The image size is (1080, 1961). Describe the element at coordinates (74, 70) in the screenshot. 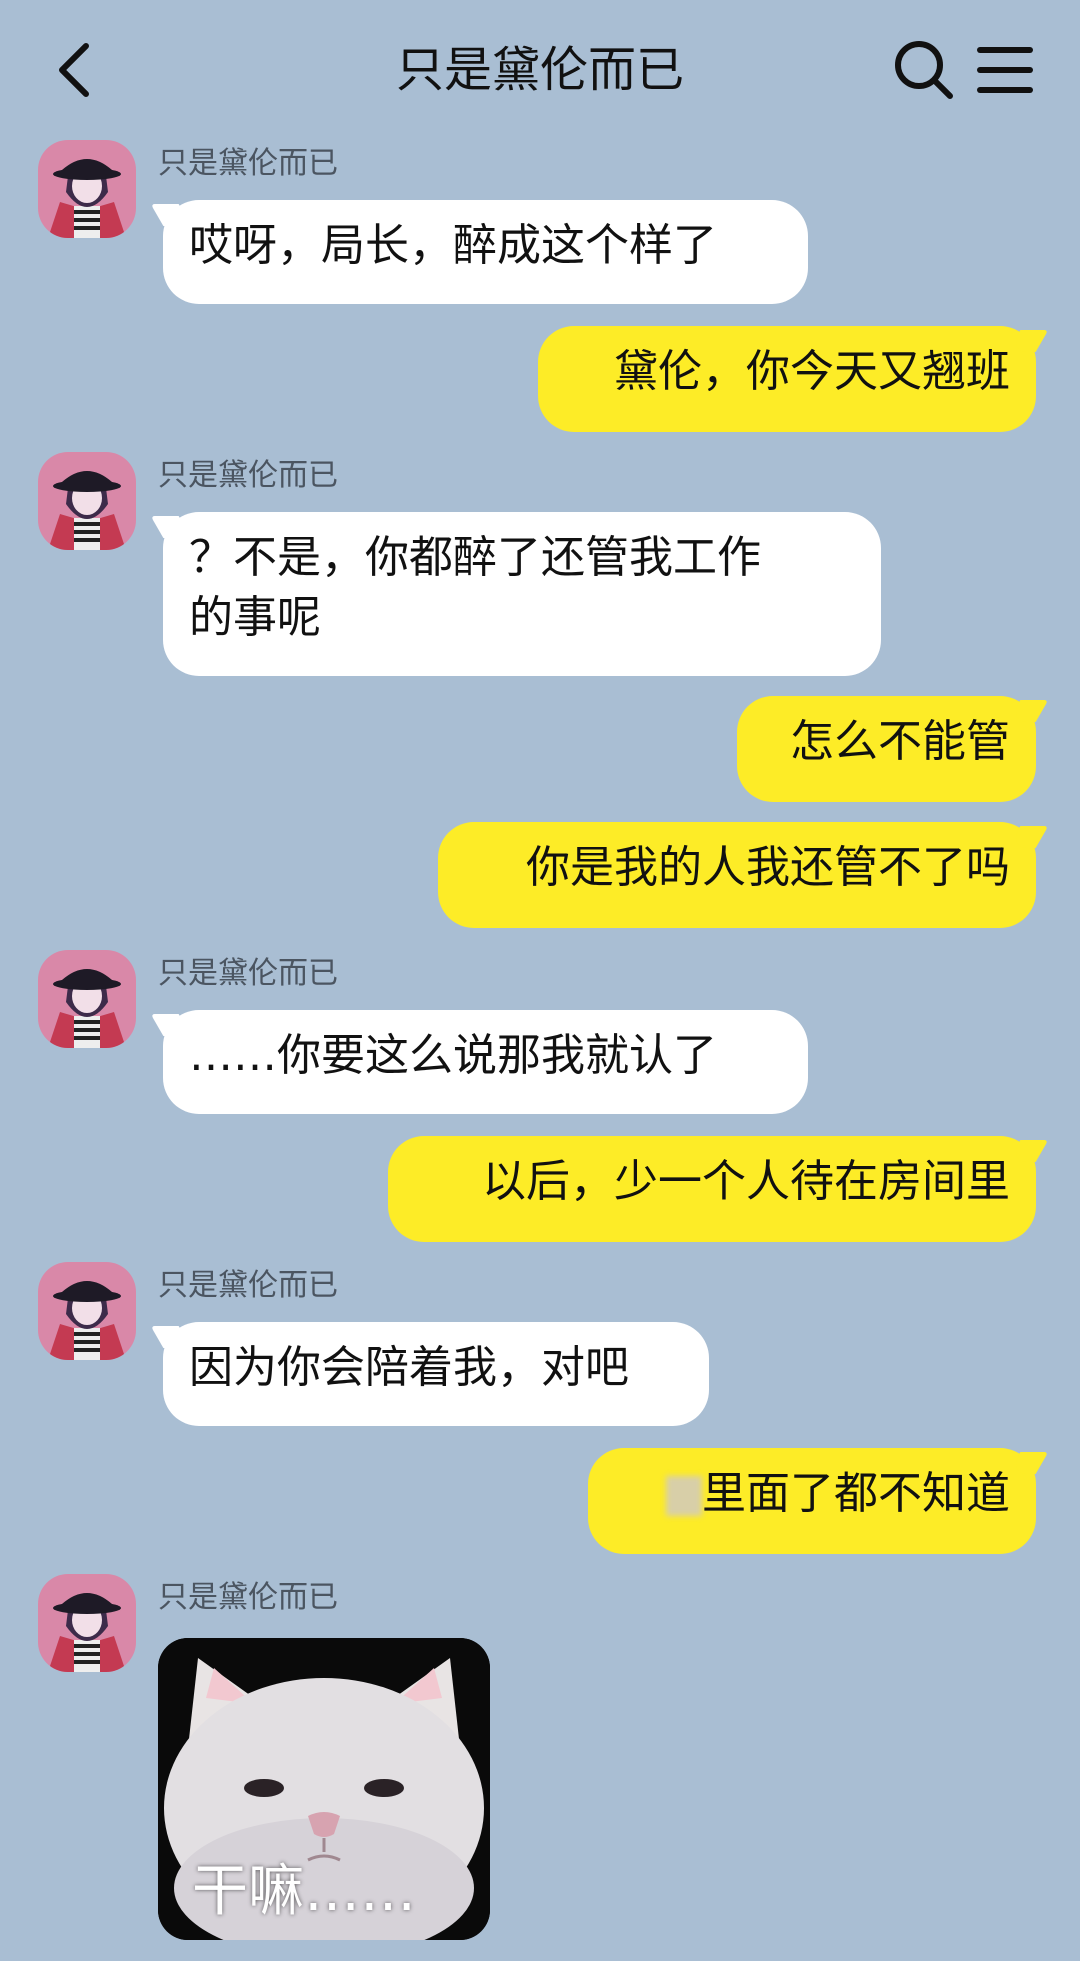

I see `chevron-left-icon` at that location.